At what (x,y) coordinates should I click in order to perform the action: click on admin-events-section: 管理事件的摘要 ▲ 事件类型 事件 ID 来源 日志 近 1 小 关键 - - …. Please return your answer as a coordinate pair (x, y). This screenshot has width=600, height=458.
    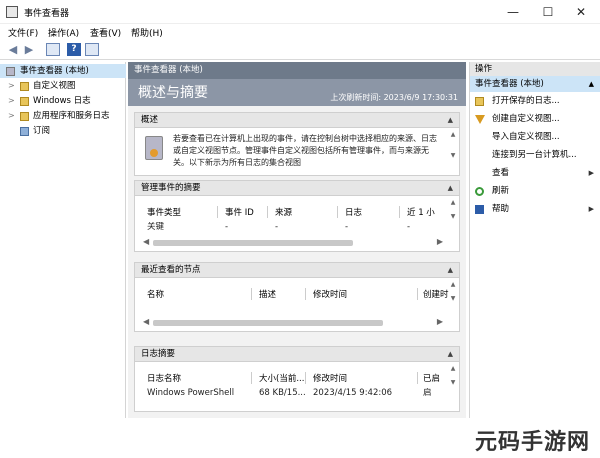
    Looking at the image, I should click on (297, 216).